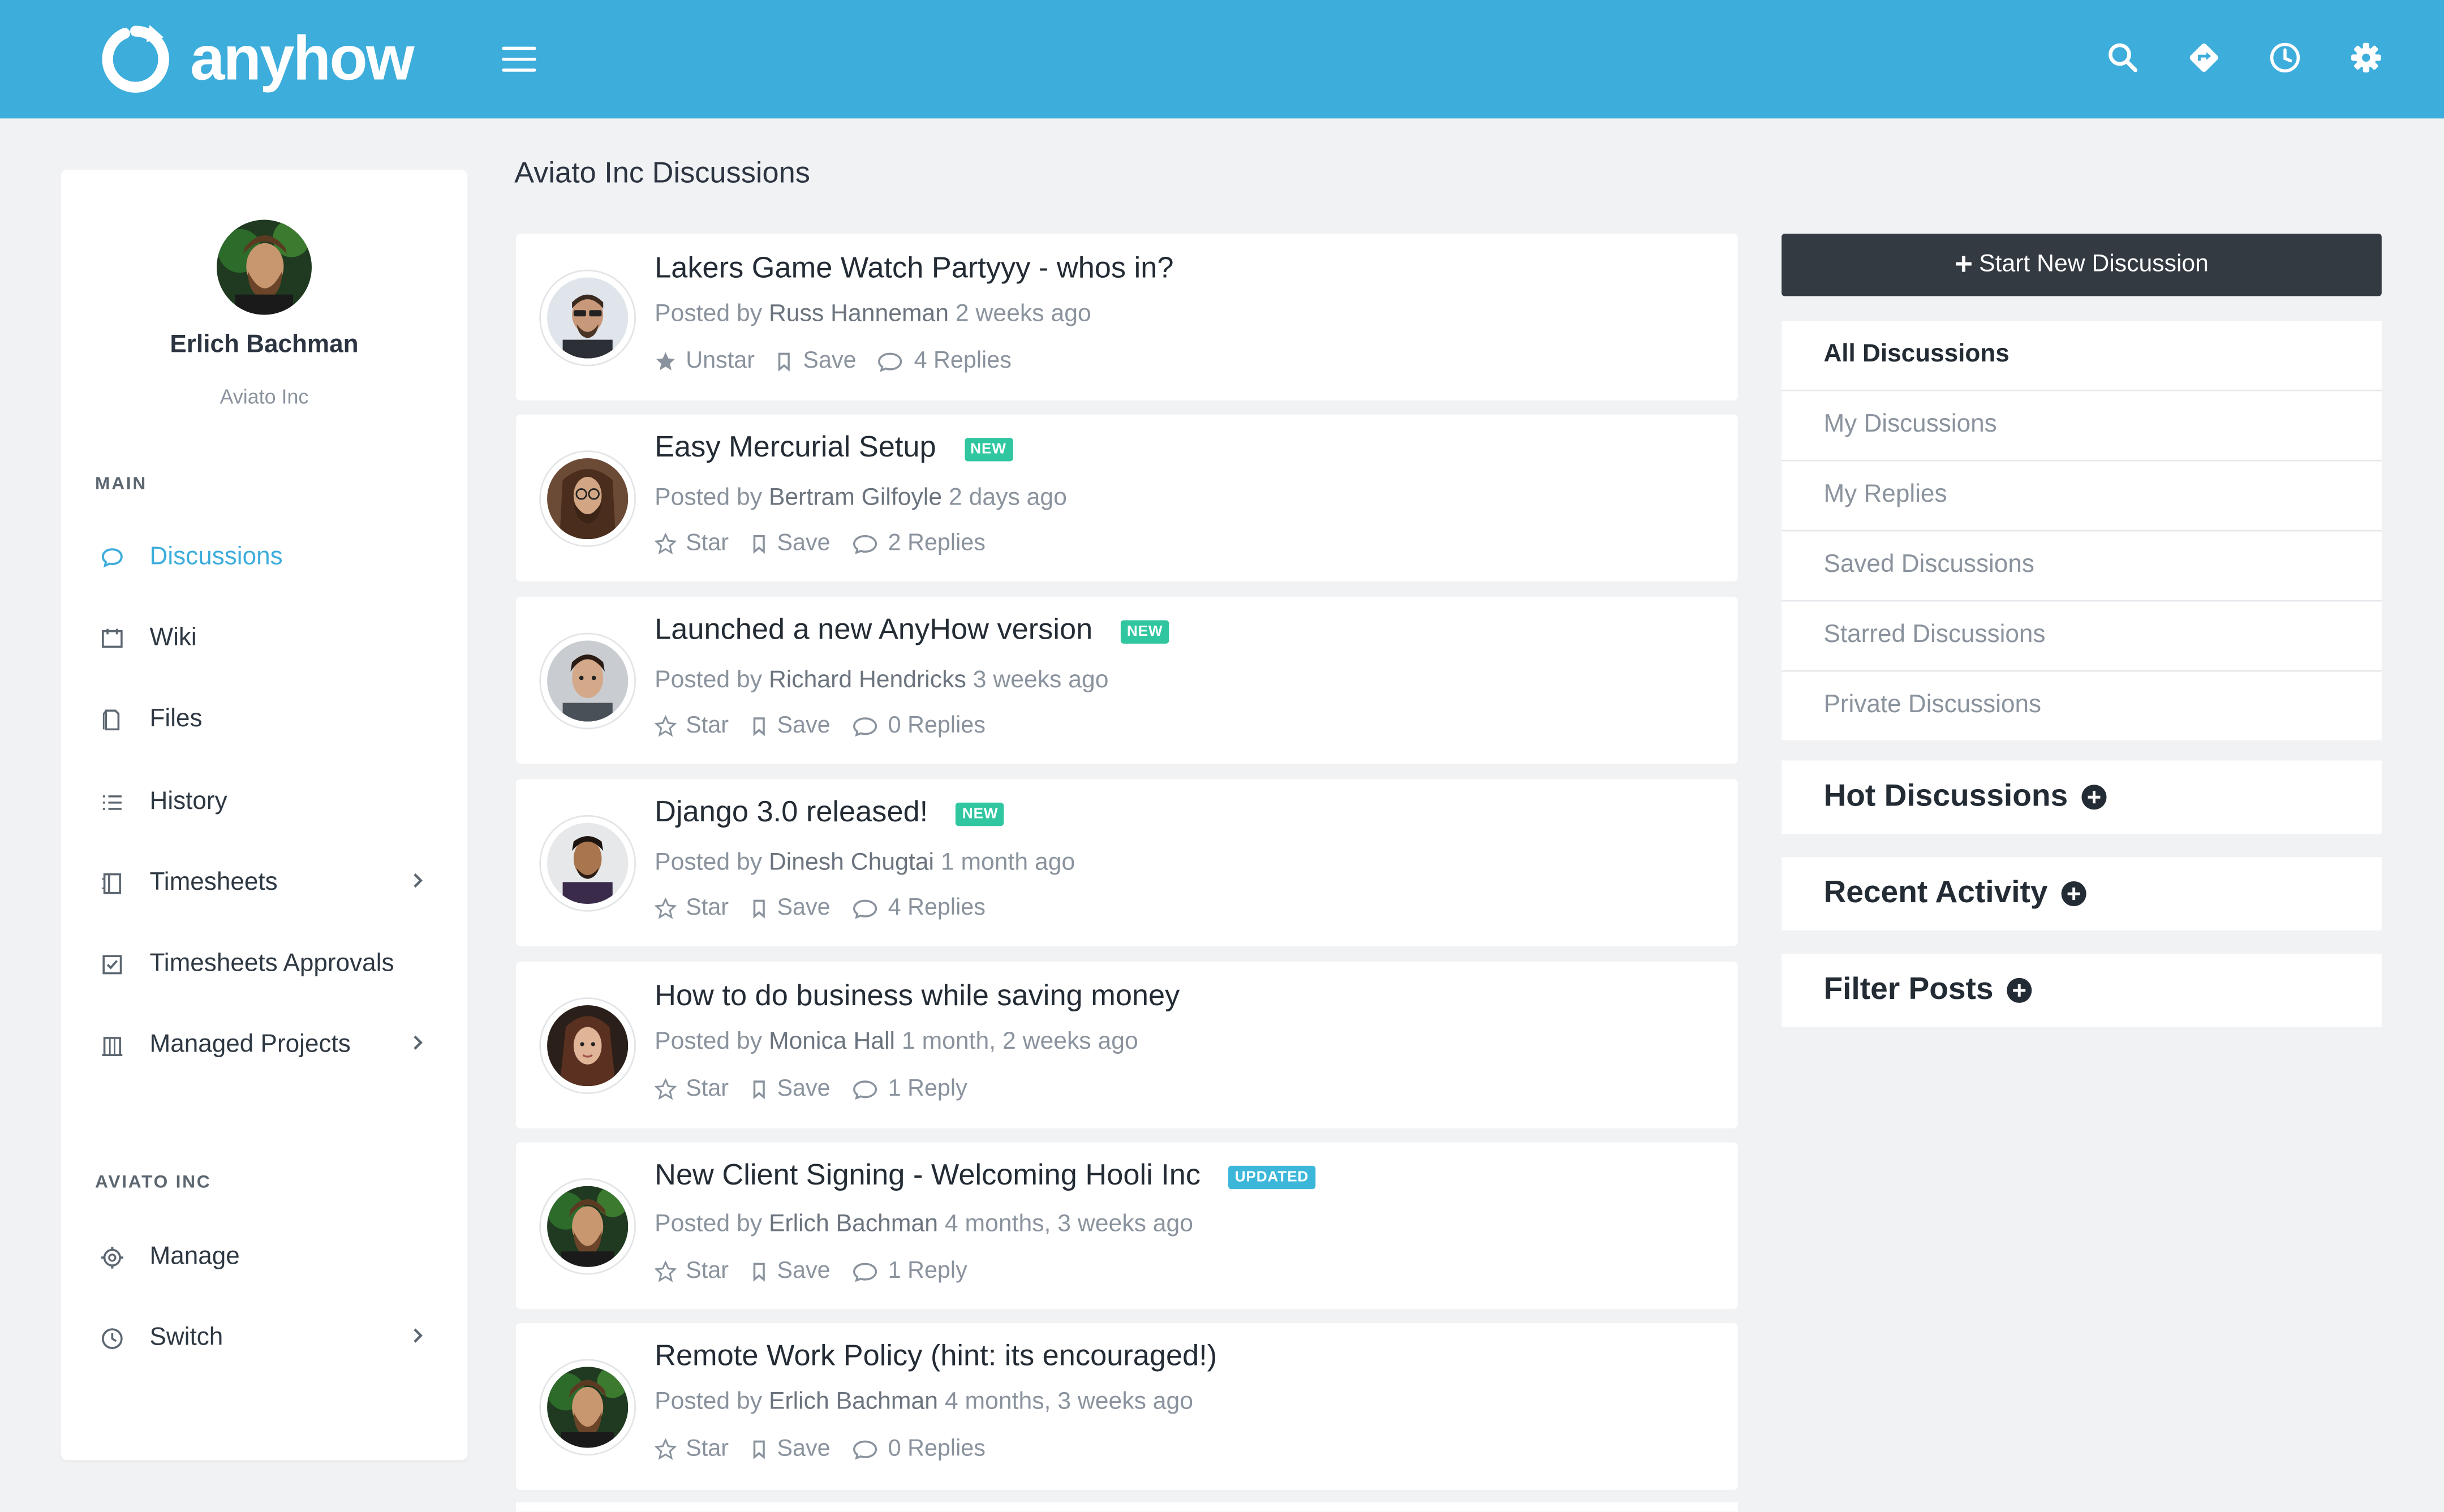 The image size is (2444, 1512). I want to click on list-icon, so click(112, 803).